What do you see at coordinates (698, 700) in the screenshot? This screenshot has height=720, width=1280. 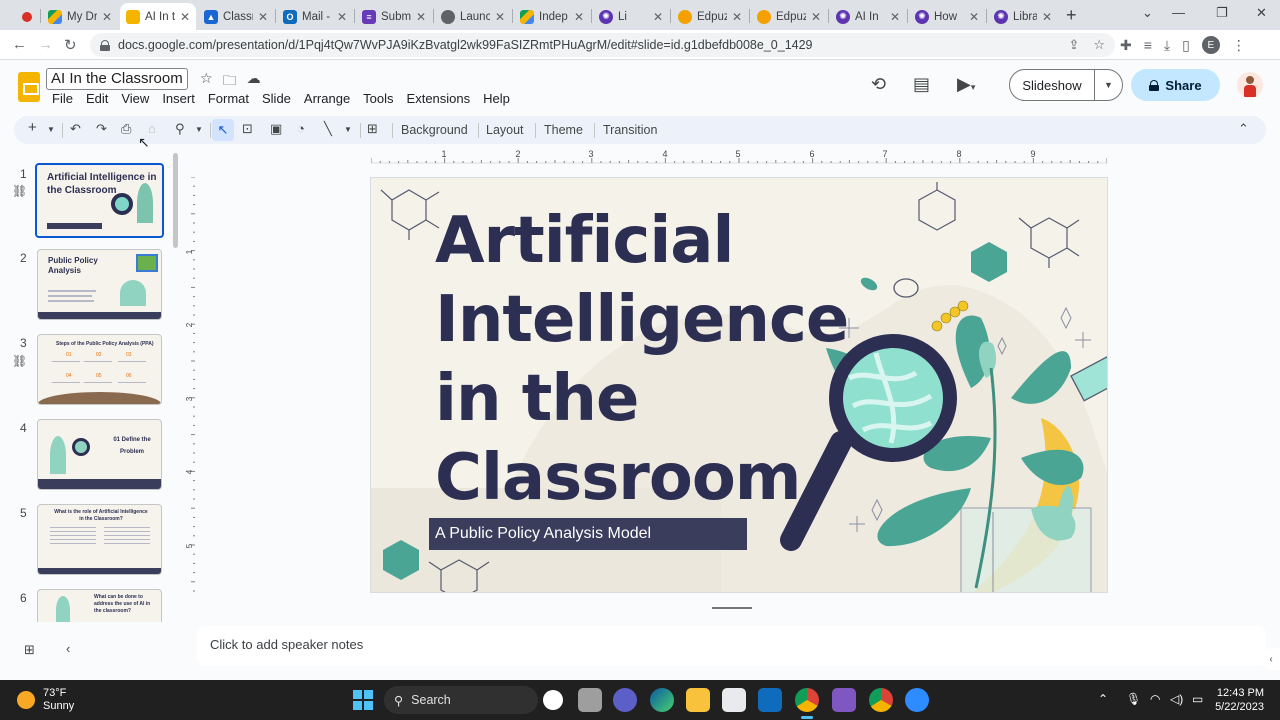 I see `file-explorer-icon` at bounding box center [698, 700].